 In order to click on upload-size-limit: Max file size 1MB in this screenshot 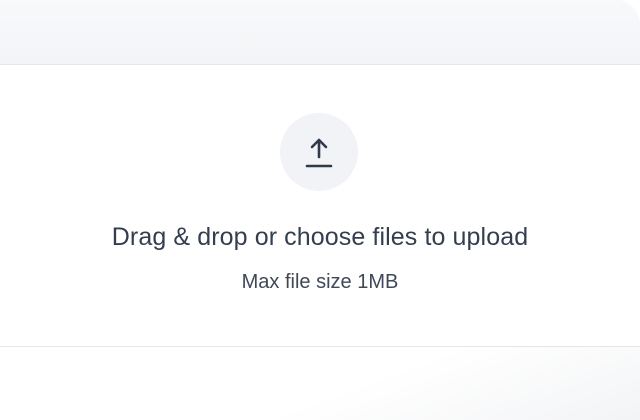, I will do `click(320, 282)`.